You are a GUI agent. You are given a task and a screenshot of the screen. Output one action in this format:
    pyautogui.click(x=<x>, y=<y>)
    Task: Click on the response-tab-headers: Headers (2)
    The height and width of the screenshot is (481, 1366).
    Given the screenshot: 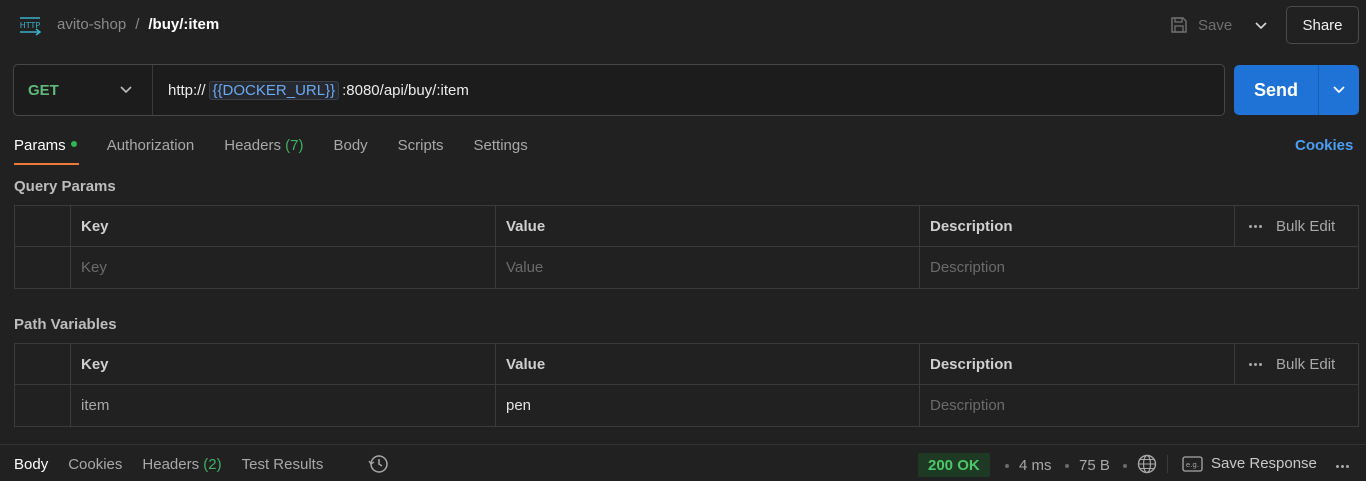 What is the action you would take?
    pyautogui.click(x=181, y=464)
    